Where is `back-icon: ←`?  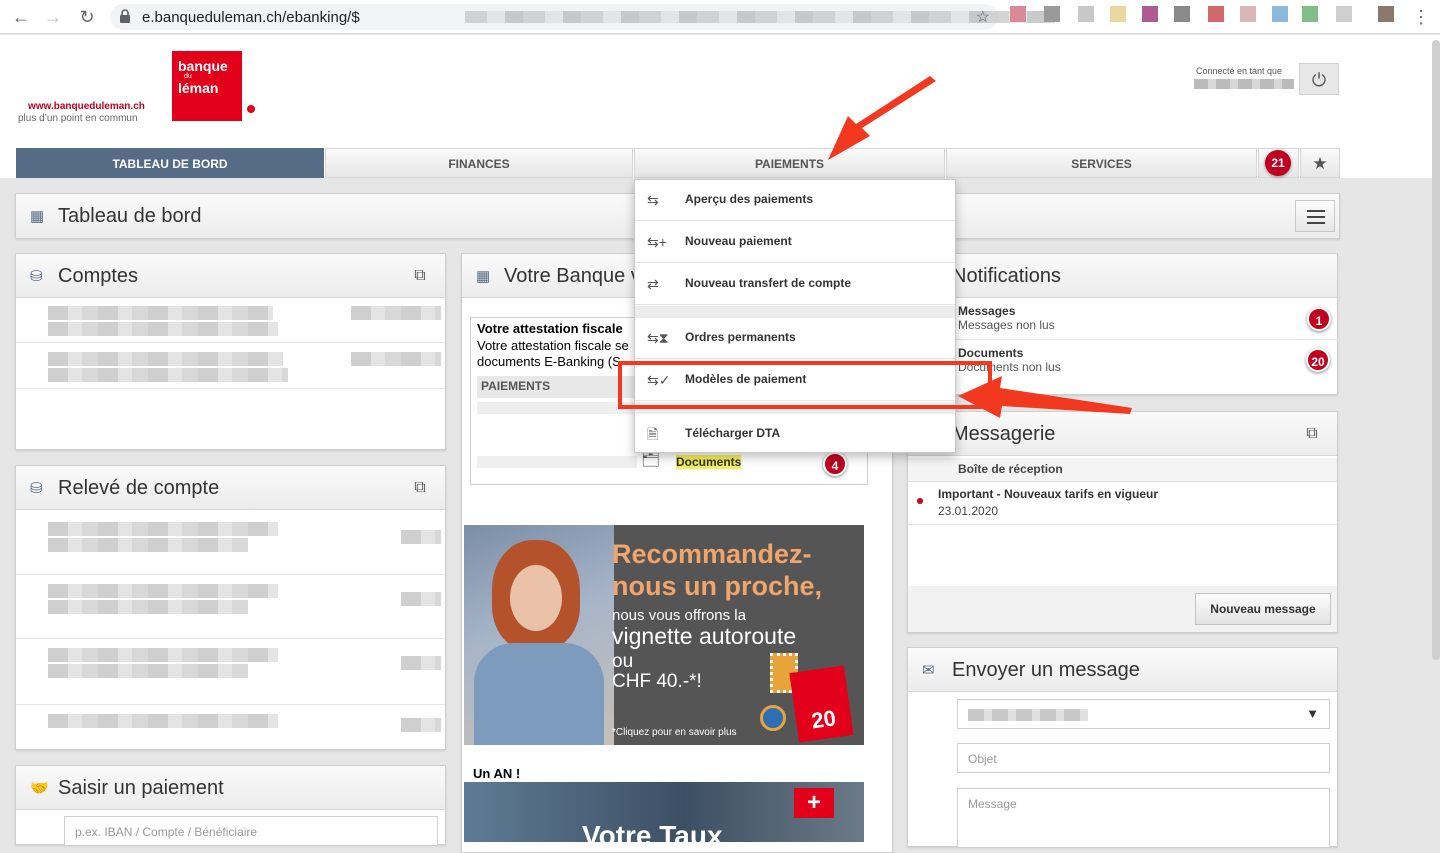 back-icon: ← is located at coordinates (21, 17).